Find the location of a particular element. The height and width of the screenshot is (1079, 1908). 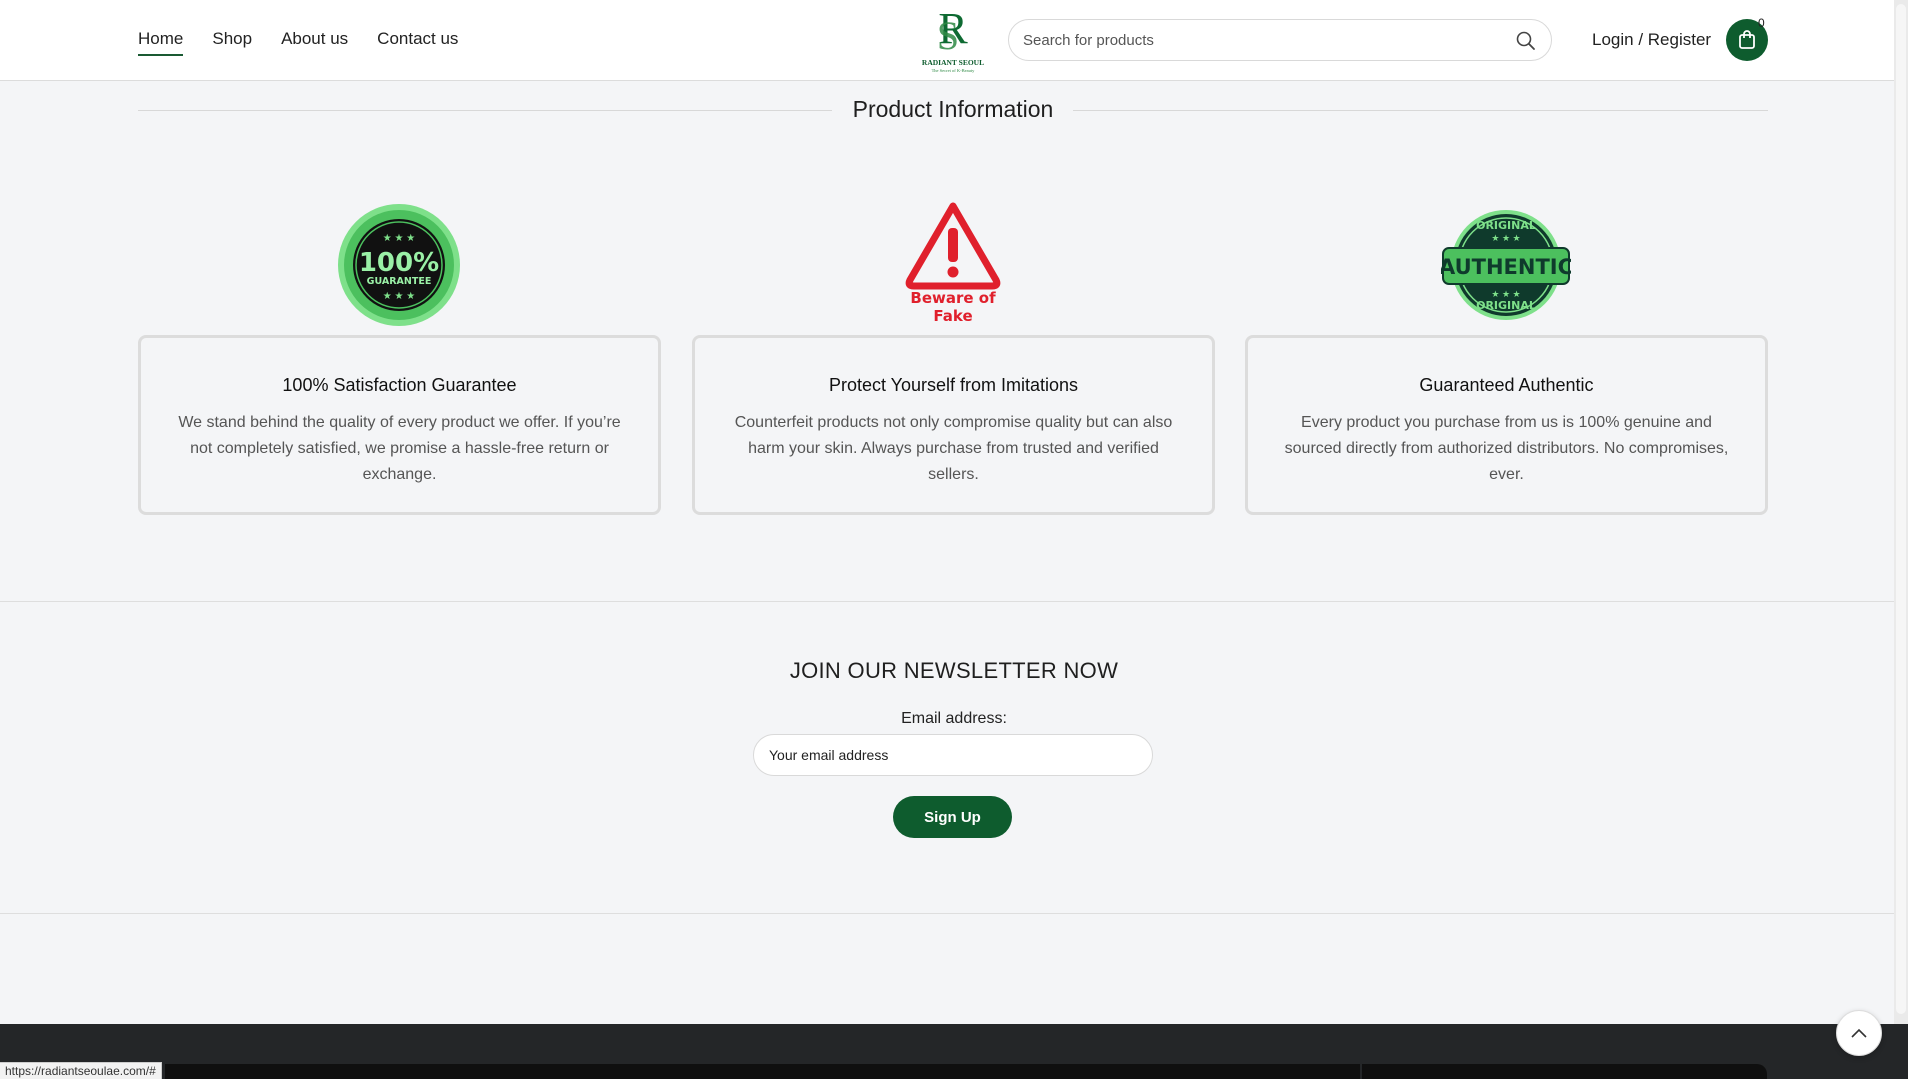

search-box is located at coordinates (1280, 40).